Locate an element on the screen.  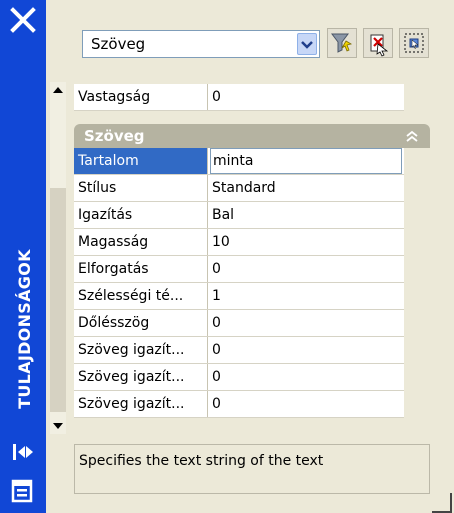
quick-select-icon is located at coordinates (342, 43).